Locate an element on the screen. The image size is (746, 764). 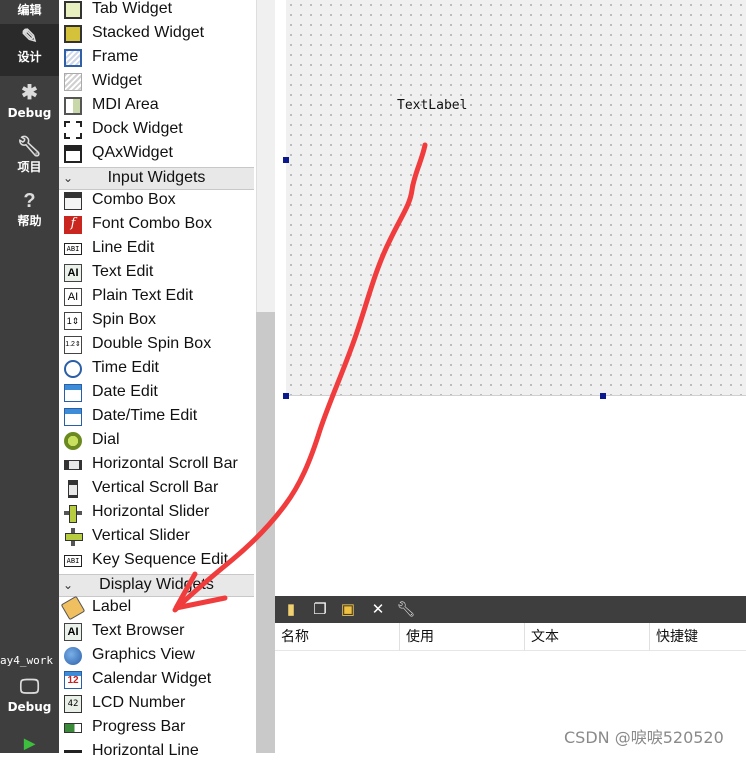
widget-item-label: LCD Number is located at coordinates (139, 702).